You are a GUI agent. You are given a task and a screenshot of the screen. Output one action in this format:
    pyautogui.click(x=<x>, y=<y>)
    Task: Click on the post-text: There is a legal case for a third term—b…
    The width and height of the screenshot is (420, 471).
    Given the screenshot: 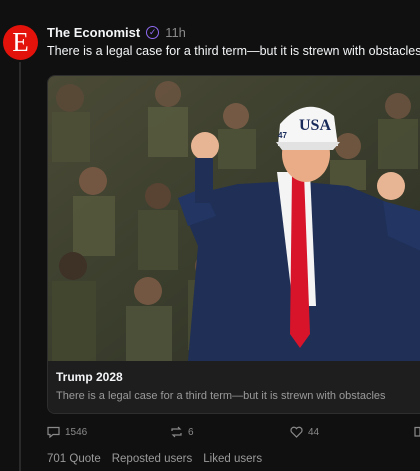 What is the action you would take?
    pyautogui.click(x=233, y=51)
    